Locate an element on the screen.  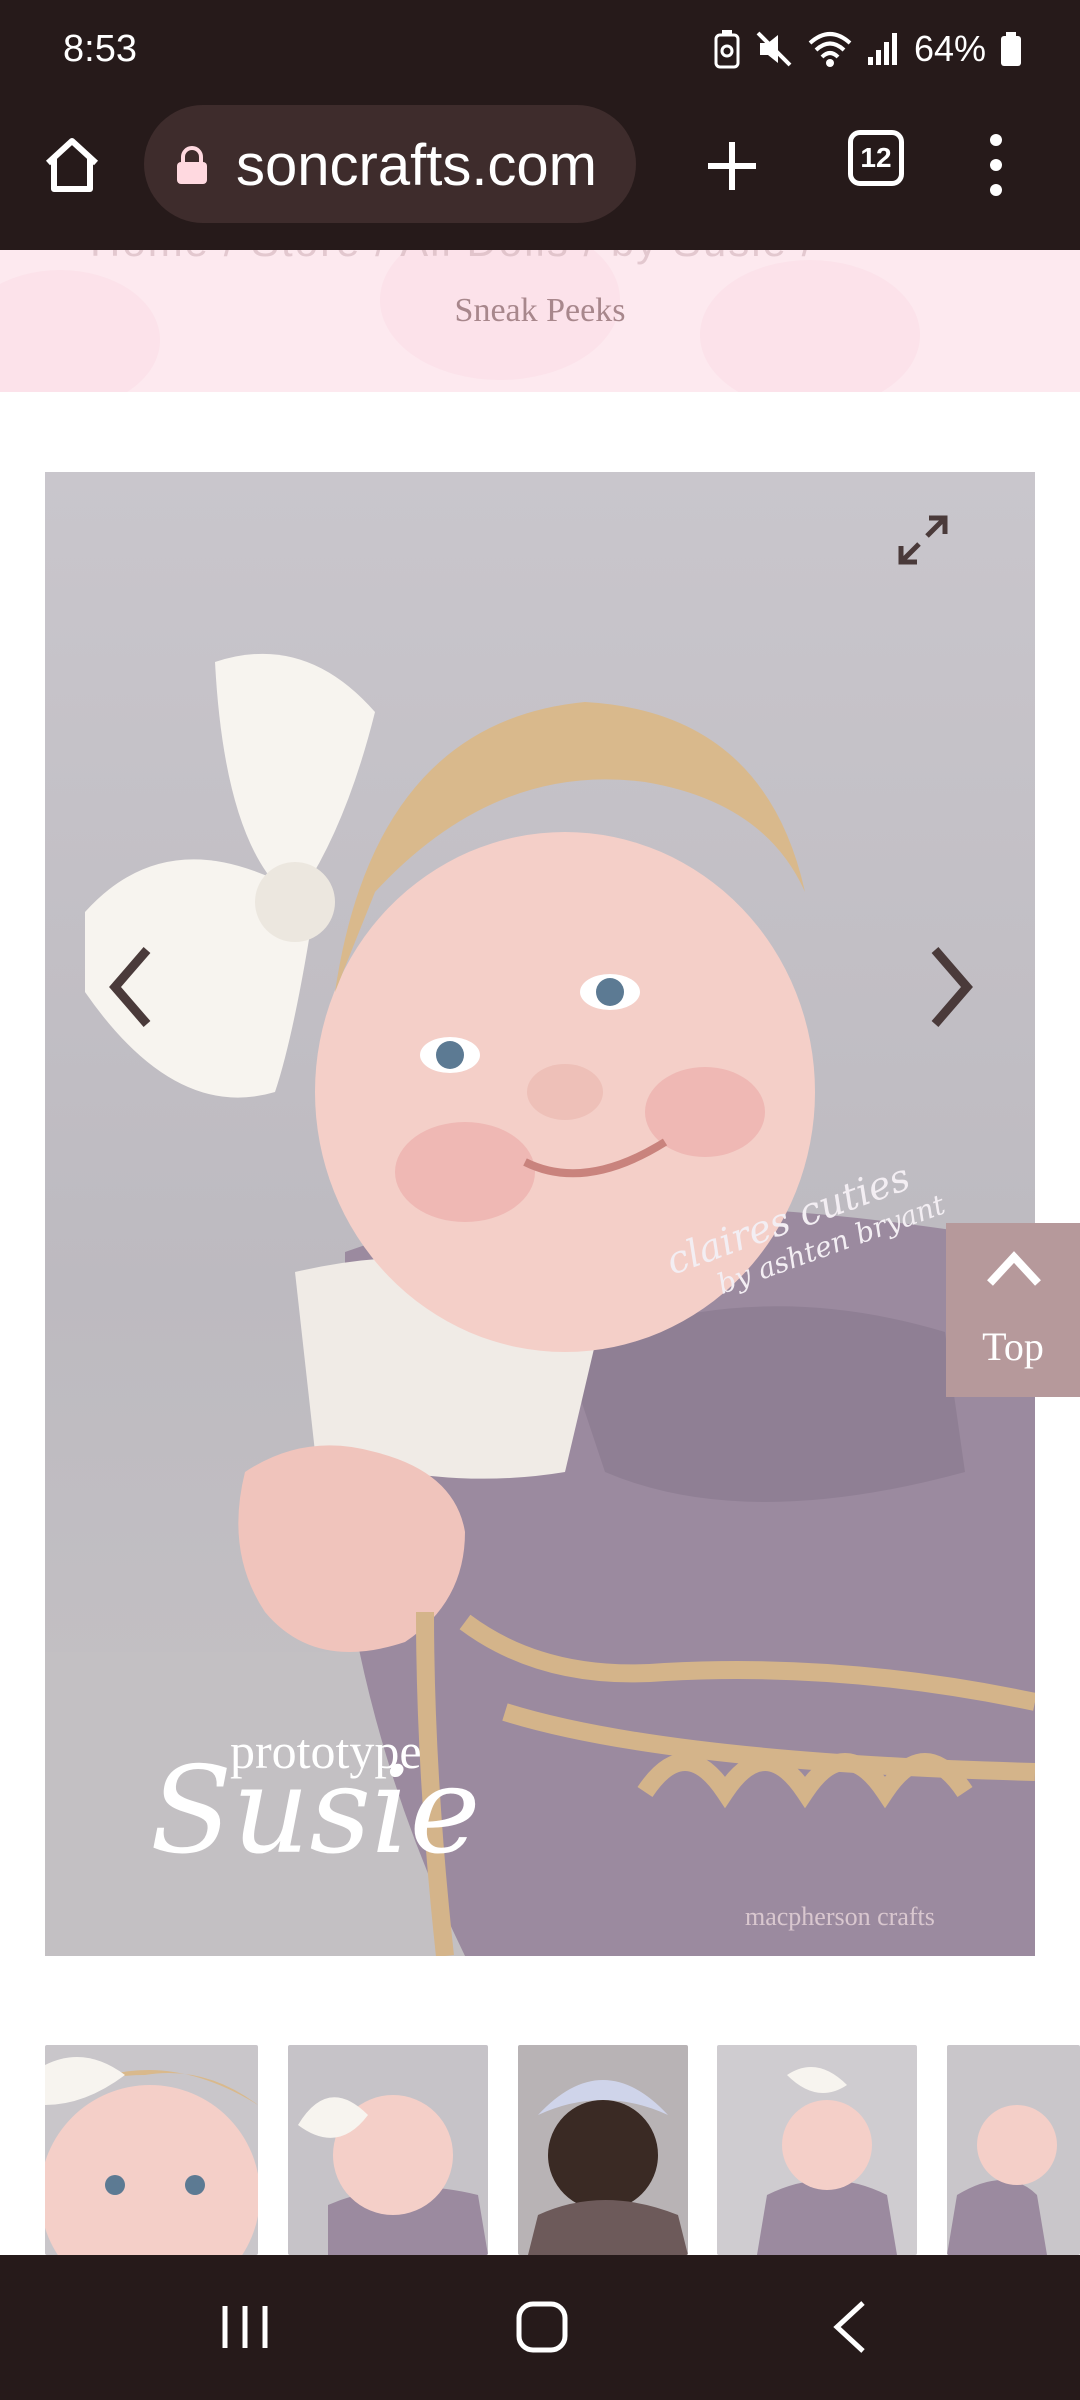
decorative-flower is located at coordinates (80, 331).